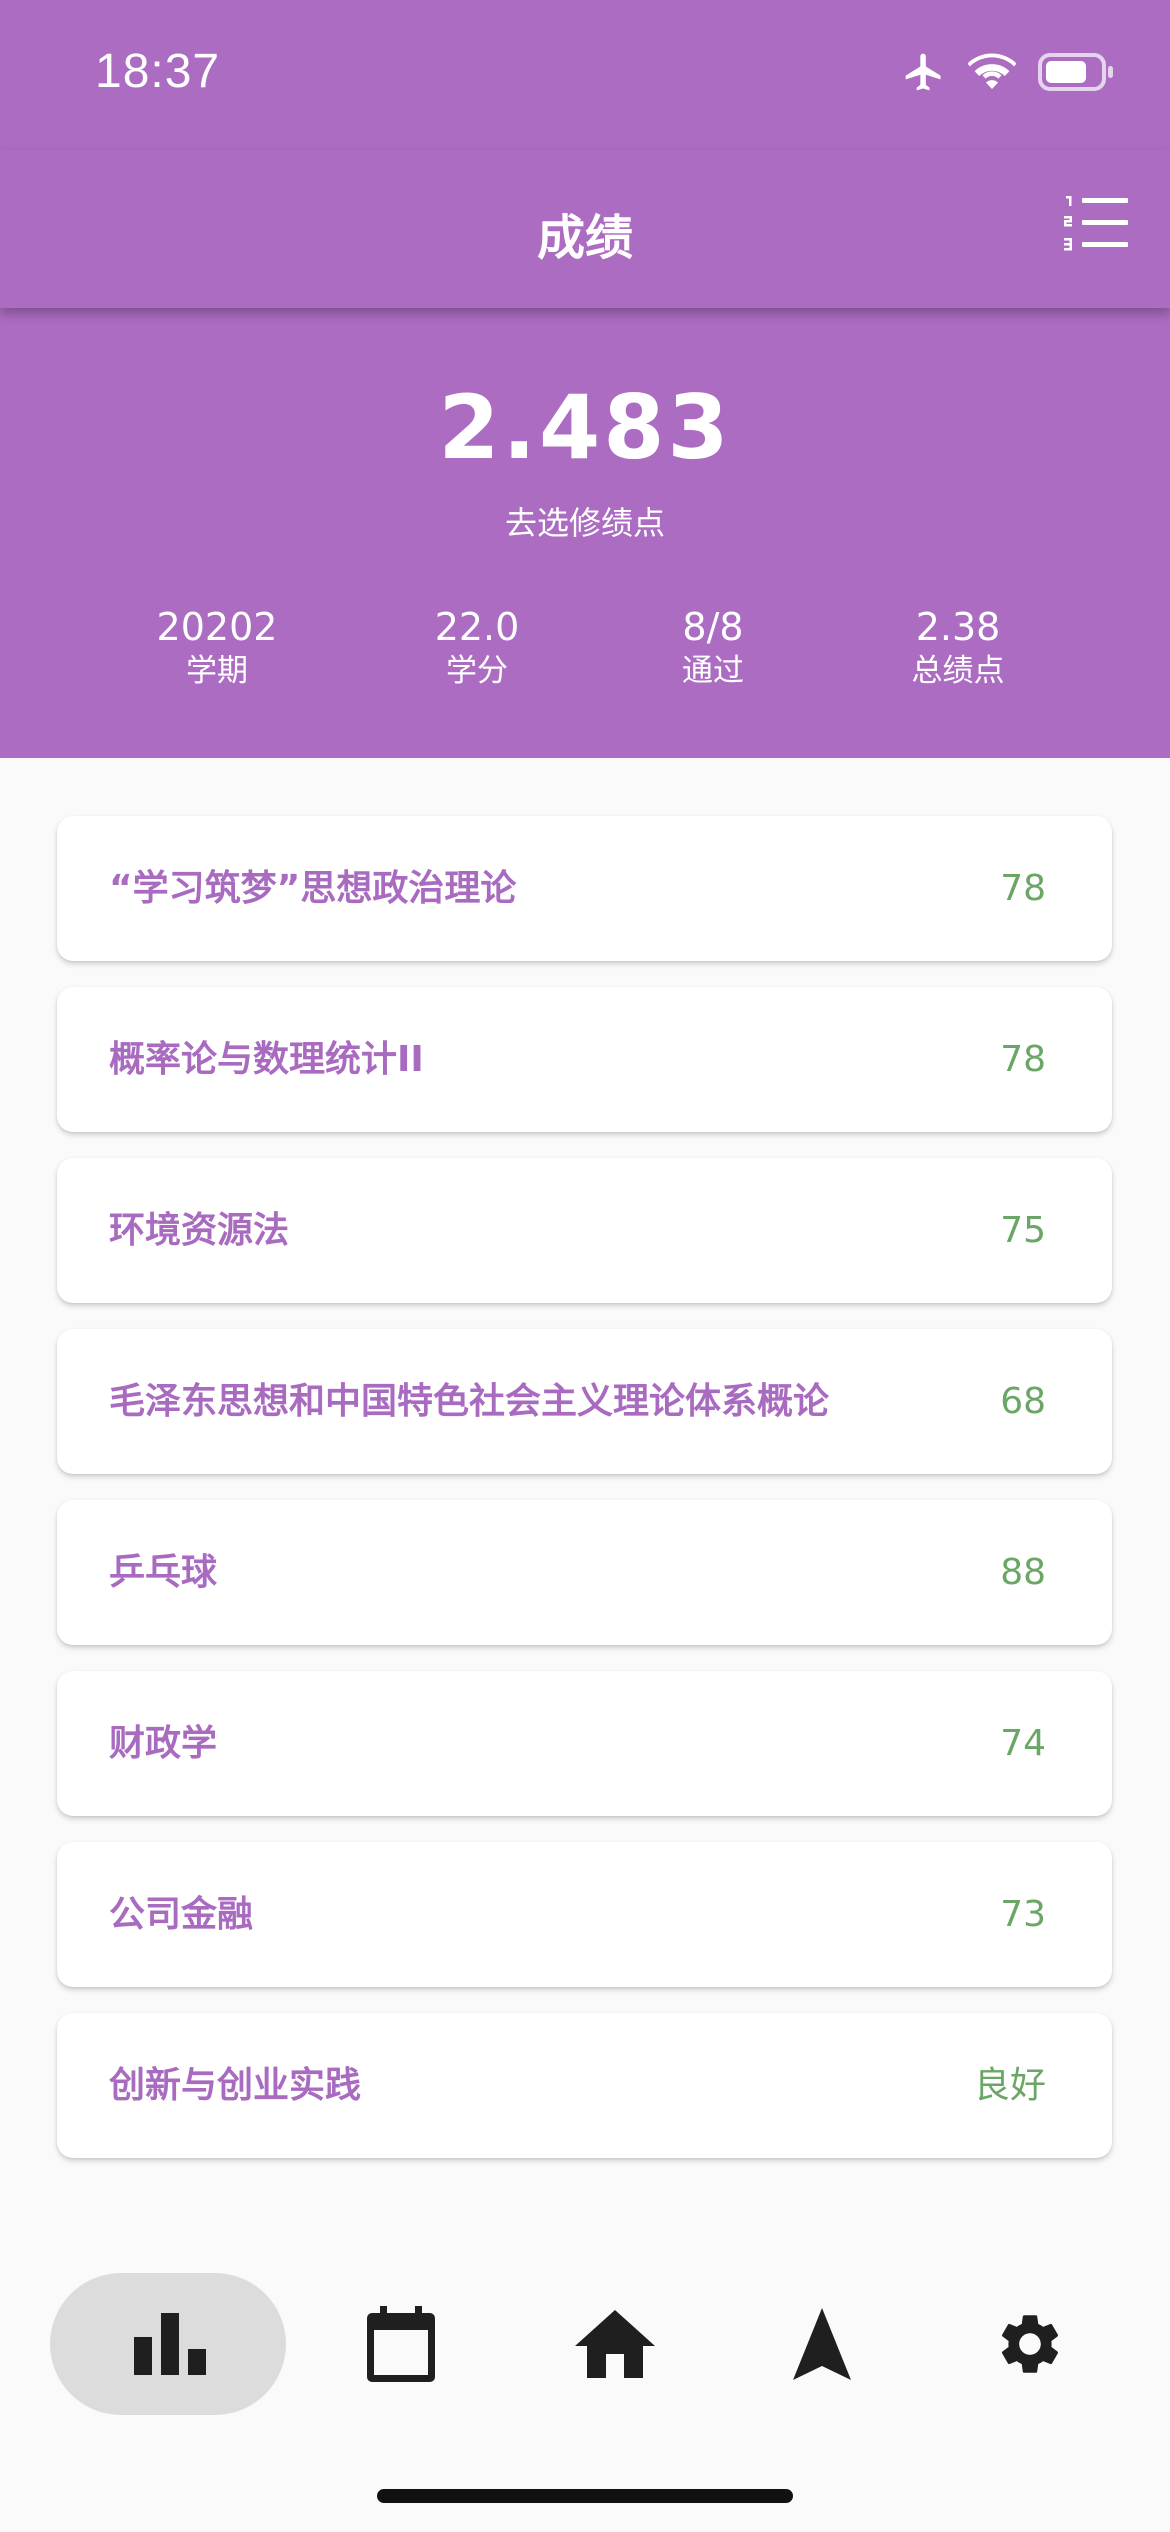 The image size is (1170, 2532). I want to click on course-name: 环境资源法, so click(199, 1230).